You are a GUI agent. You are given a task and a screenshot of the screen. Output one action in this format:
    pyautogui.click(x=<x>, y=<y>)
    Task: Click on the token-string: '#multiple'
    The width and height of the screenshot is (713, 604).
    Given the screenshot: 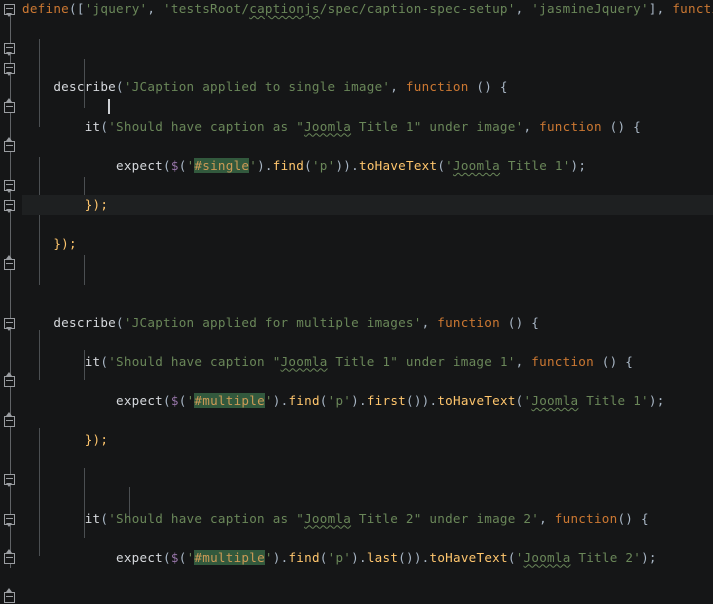 What is the action you would take?
    pyautogui.click(x=229, y=400)
    